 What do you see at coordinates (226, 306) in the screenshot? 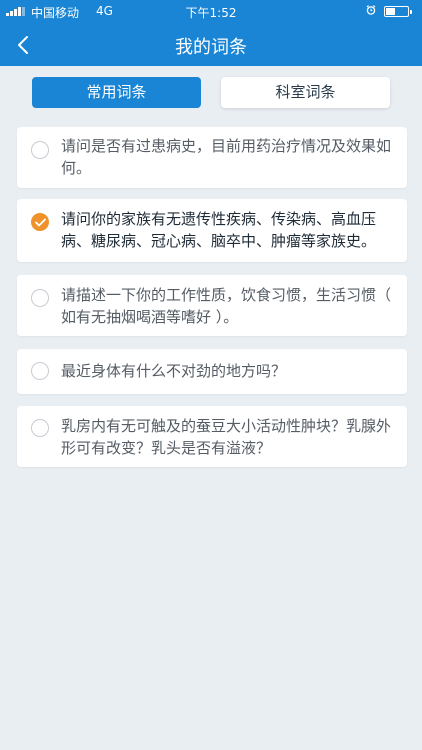
I see `list-item-text: 请描述一下你的工作性质，饮食习惯，生活习惯（ 如有无抽烟喝酒等嗜好 ）。` at bounding box center [226, 306].